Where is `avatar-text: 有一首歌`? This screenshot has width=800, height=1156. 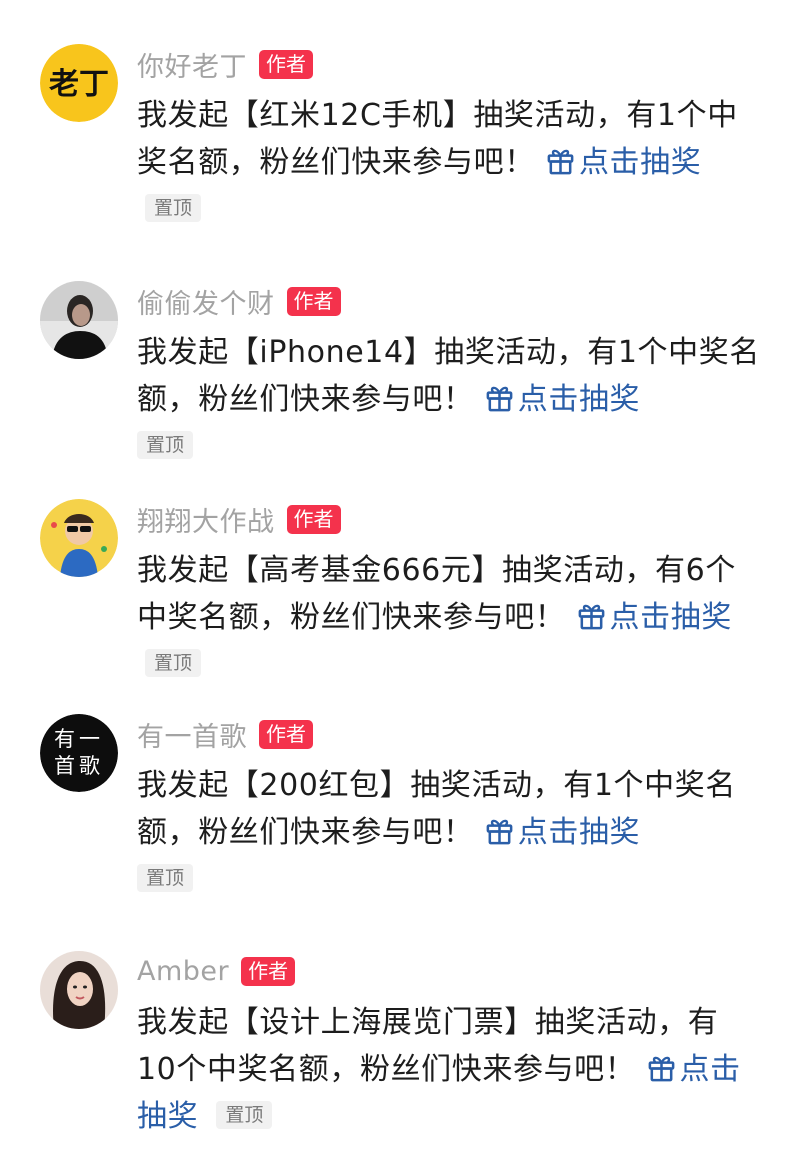 avatar-text: 有一首歌 is located at coordinates (79, 752).